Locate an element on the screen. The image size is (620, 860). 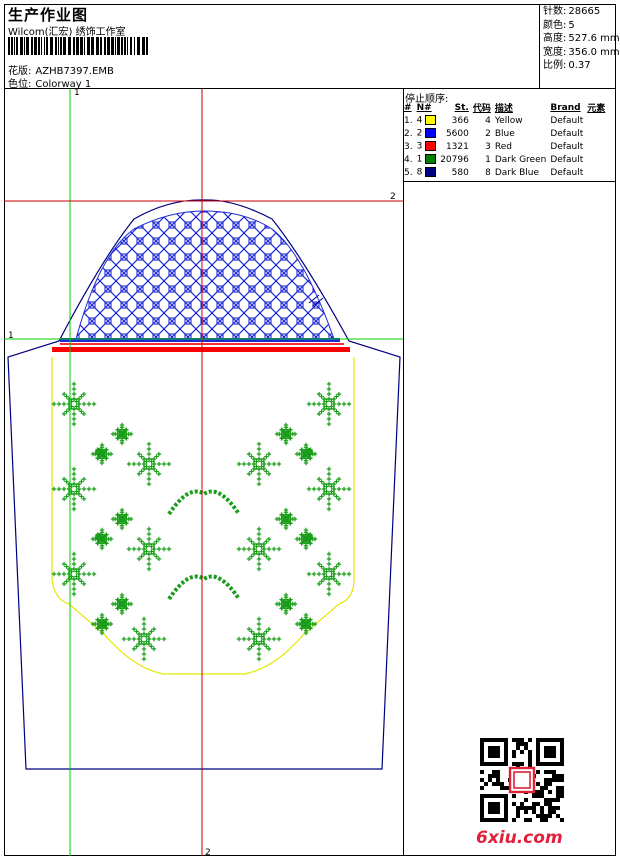
col-code: 代码 is located at coordinates (481, 109).